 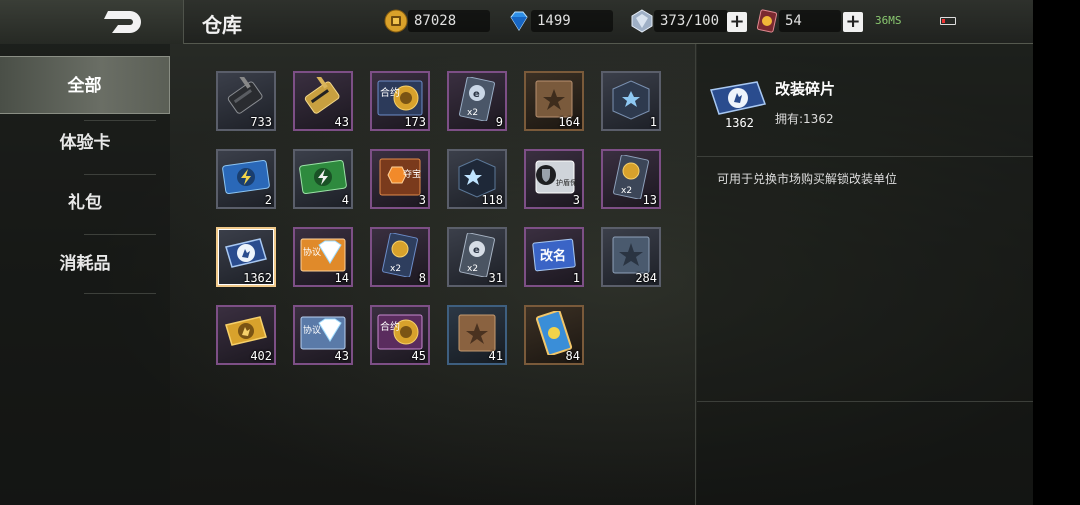 I want to click on inventory-slot-mod-fragment: 1362, so click(x=246, y=257).